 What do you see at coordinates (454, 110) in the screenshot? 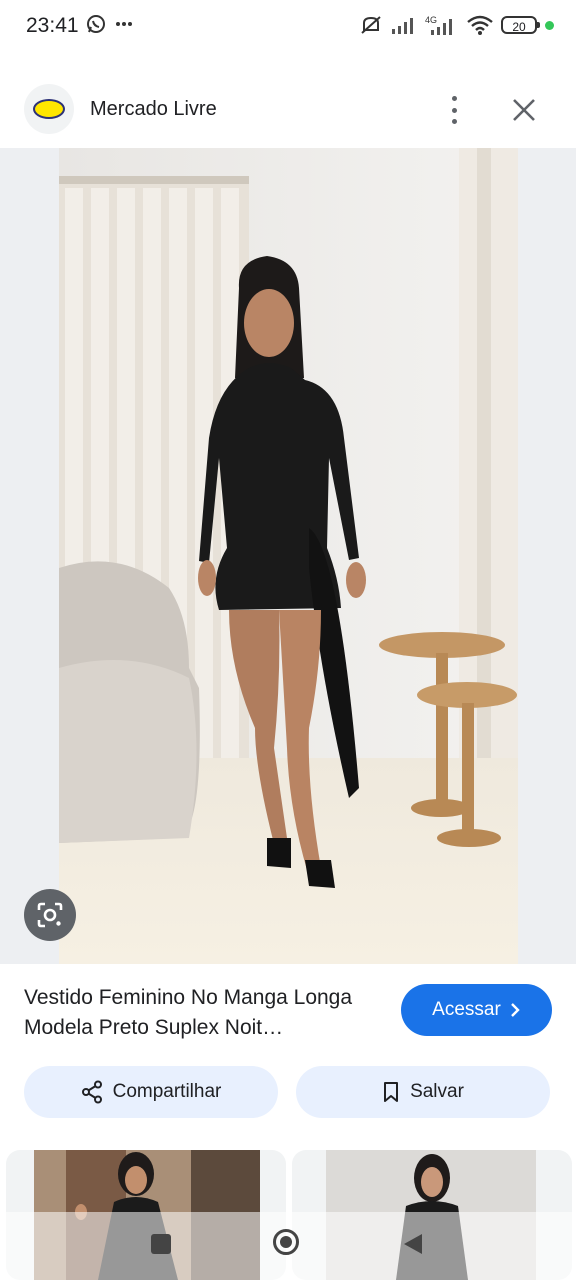
I see `more-vert-icon` at bounding box center [454, 110].